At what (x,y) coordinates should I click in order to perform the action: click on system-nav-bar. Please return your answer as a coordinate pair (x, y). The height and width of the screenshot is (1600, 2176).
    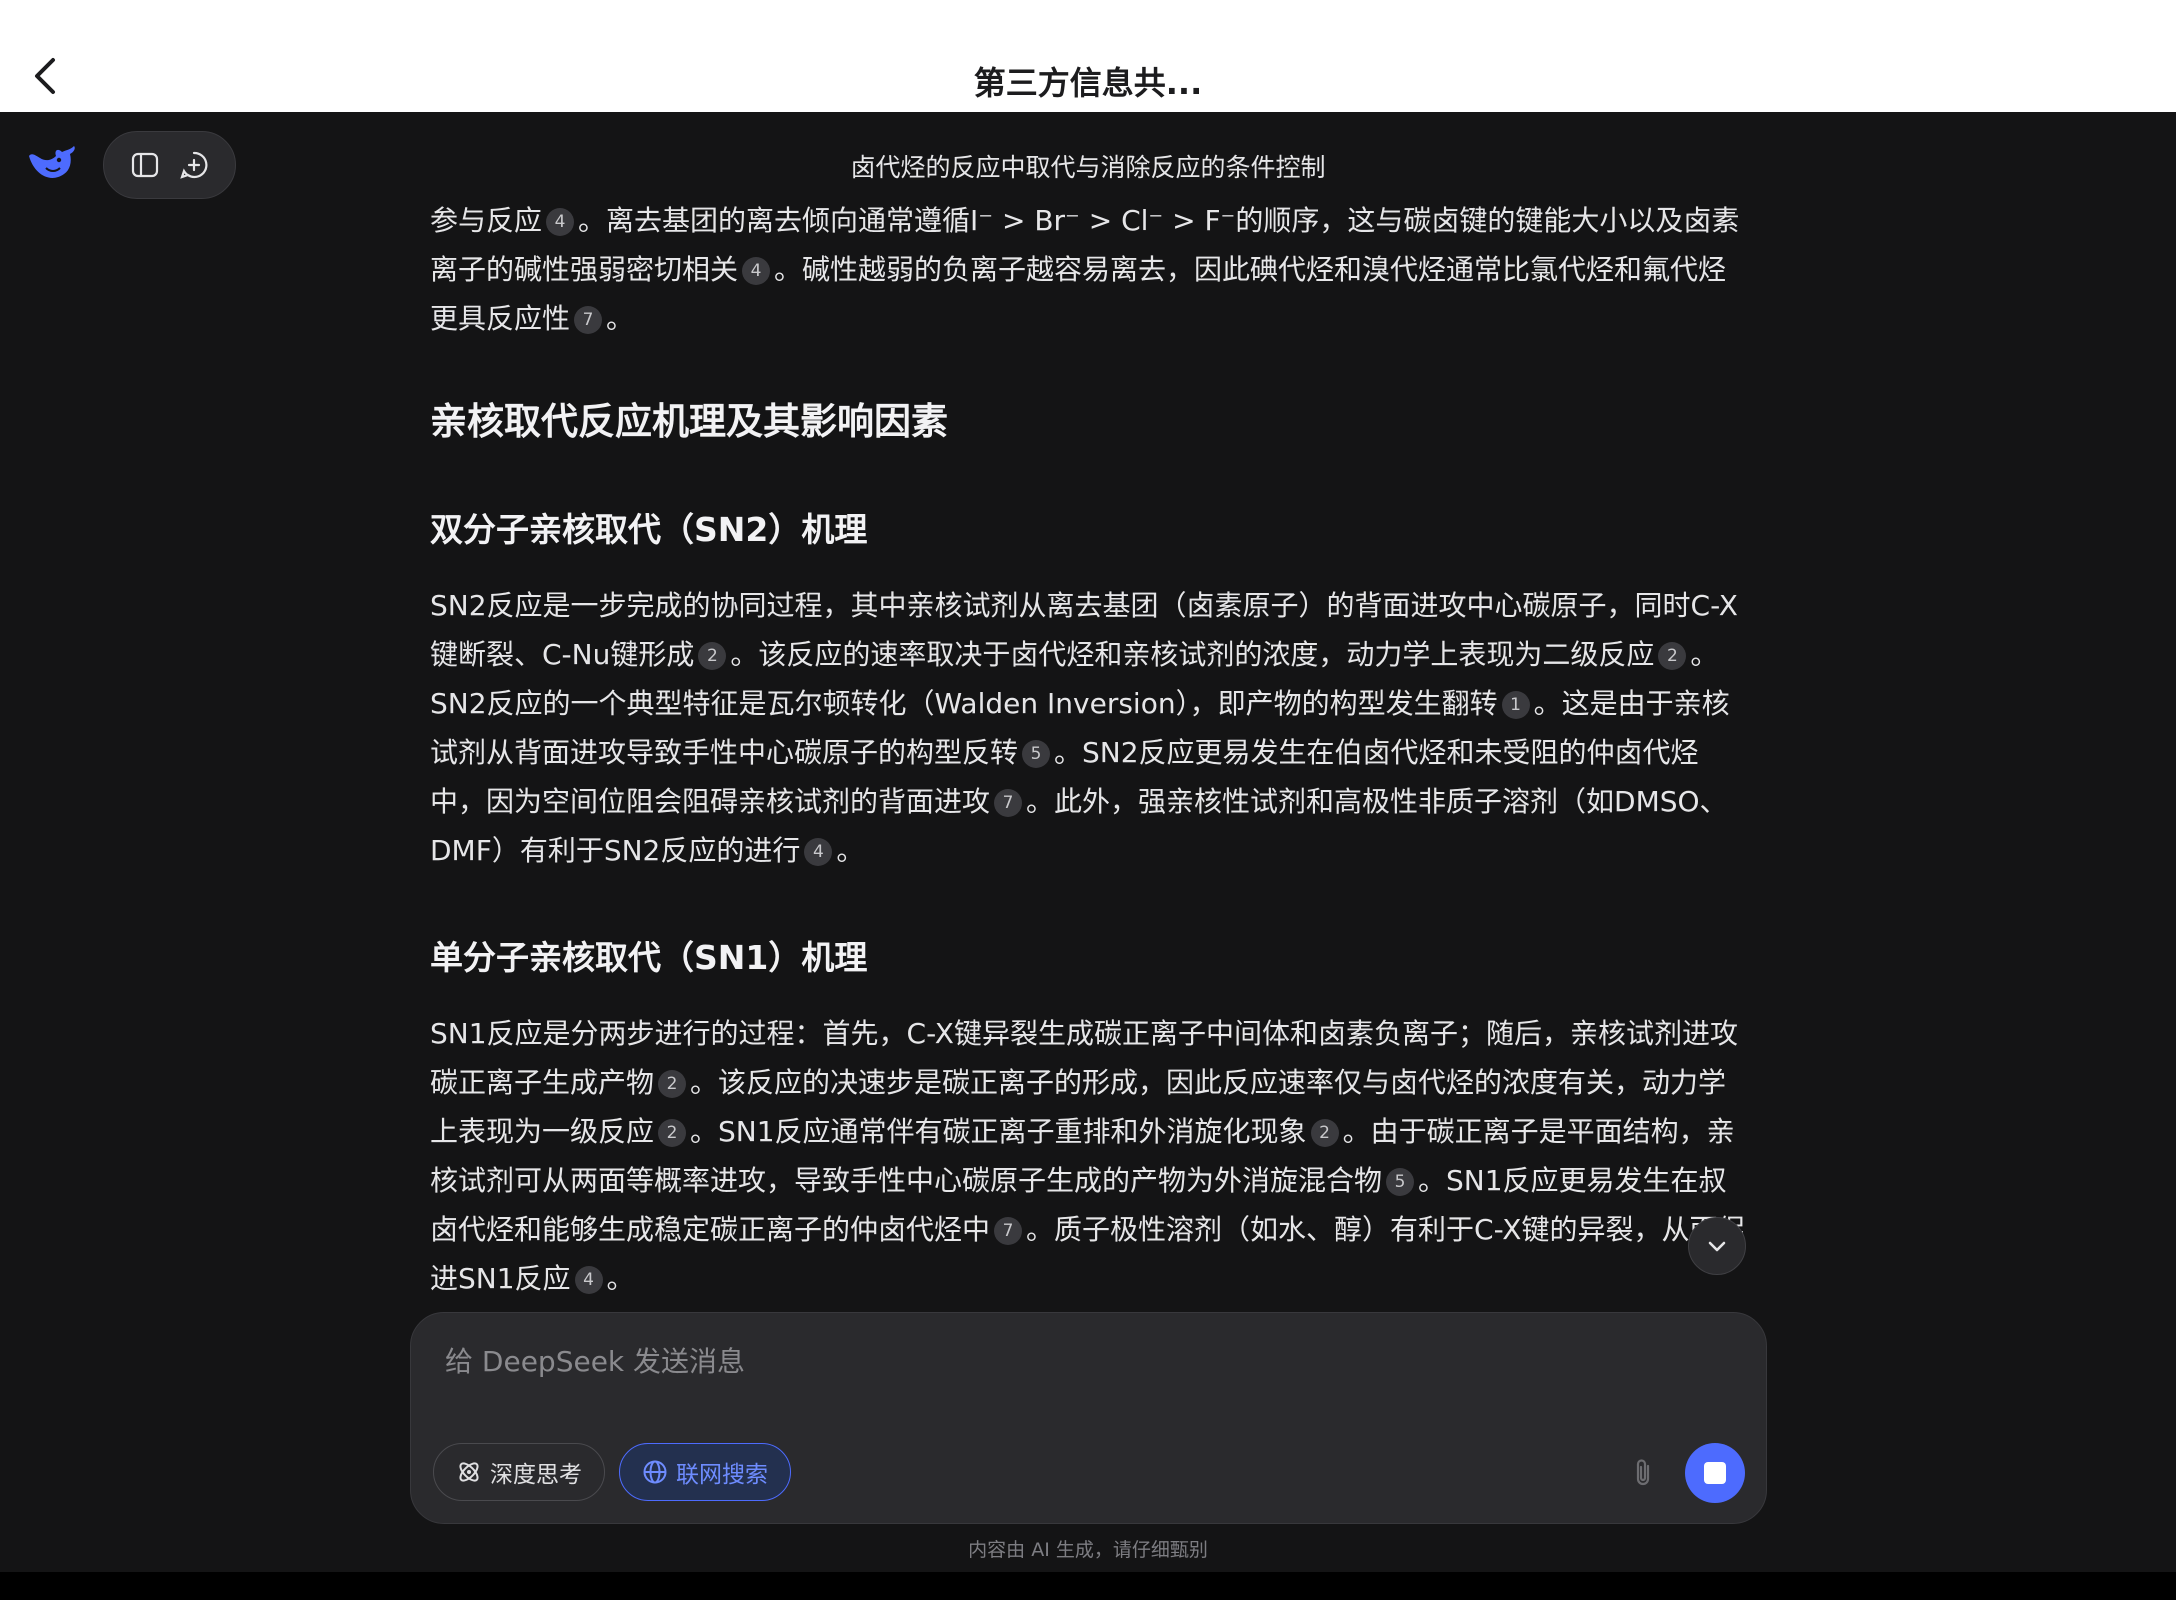
    Looking at the image, I should click on (1088, 1586).